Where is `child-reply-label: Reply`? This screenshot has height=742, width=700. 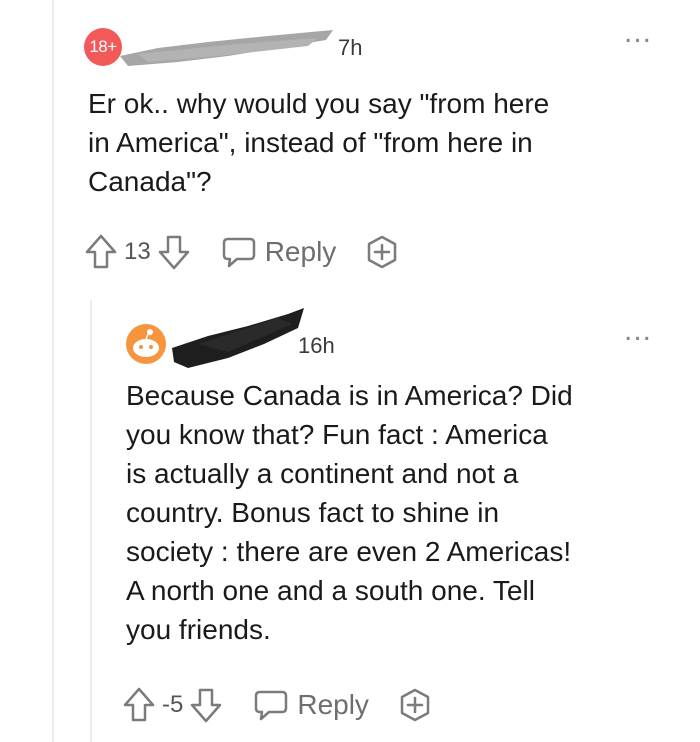 child-reply-label: Reply is located at coordinates (333, 704).